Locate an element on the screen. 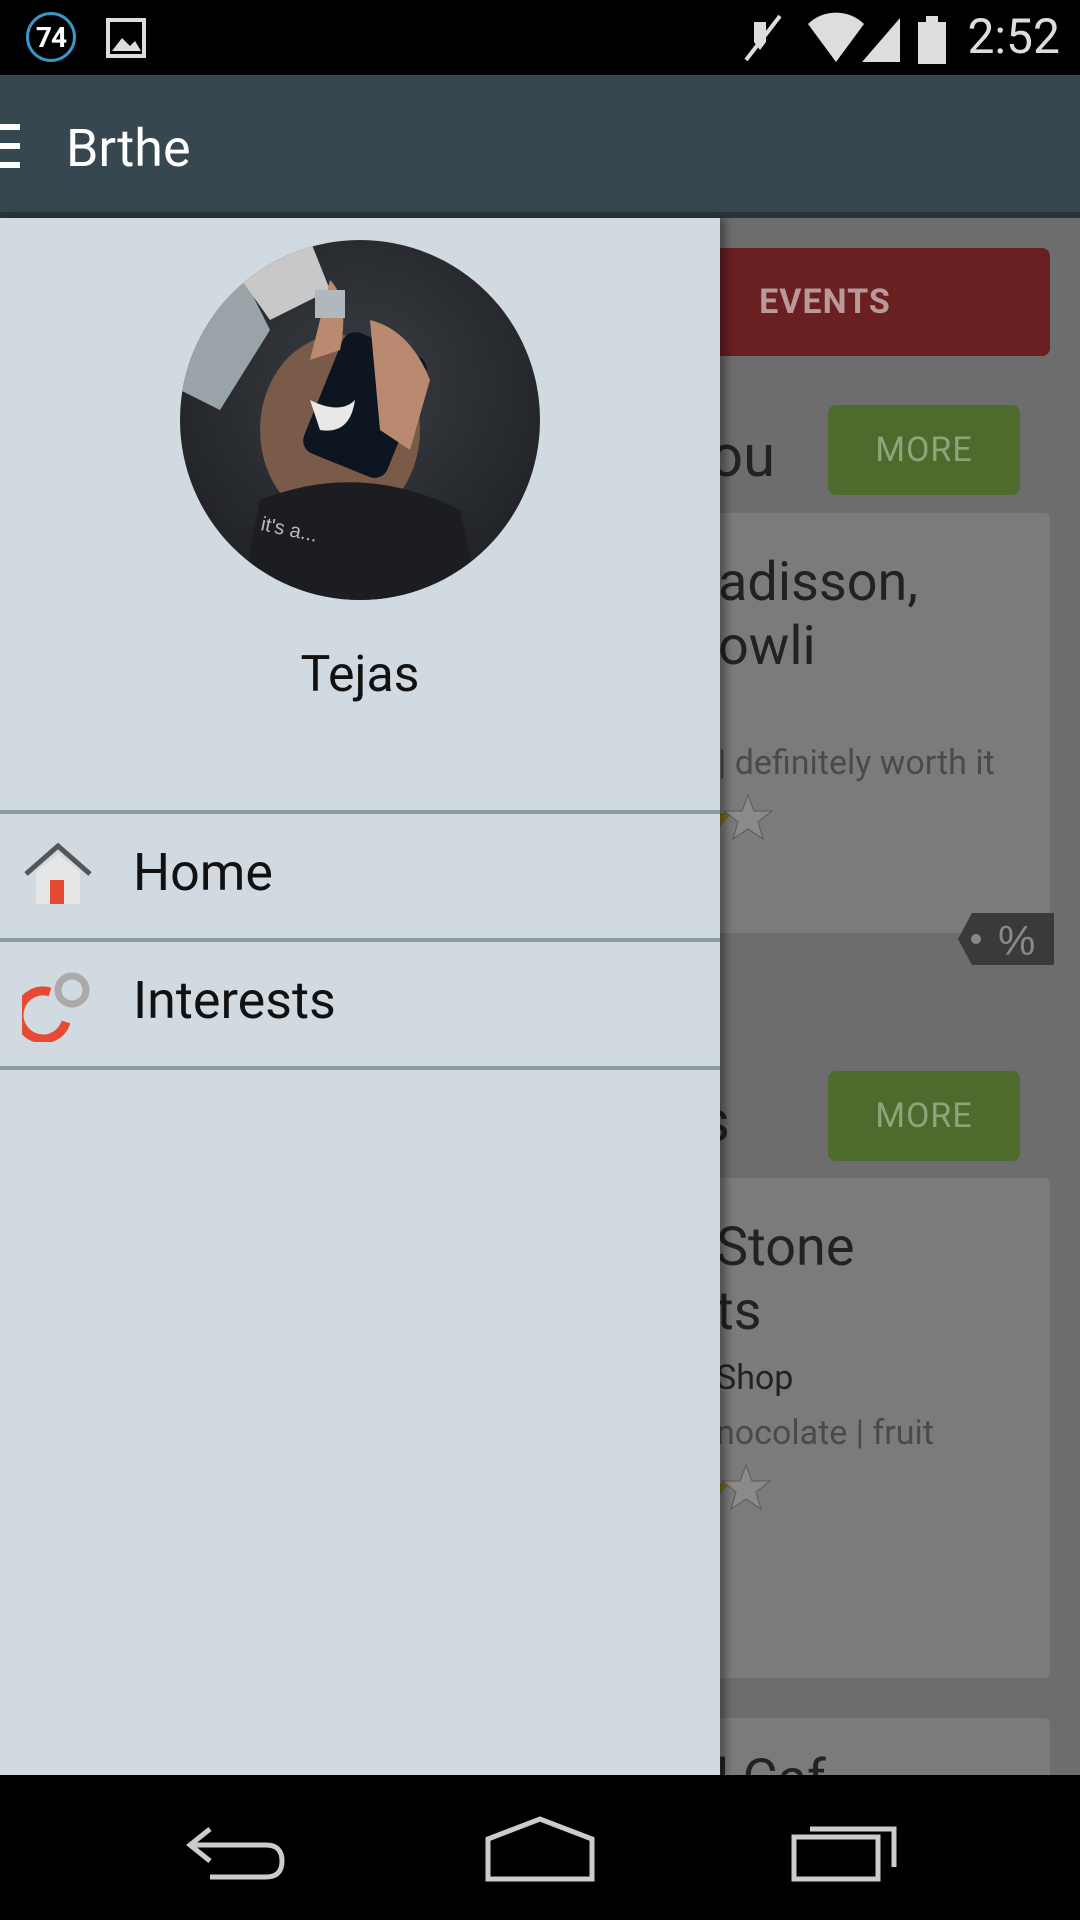 This screenshot has width=1080, height=1920. divider is located at coordinates (360, 1068).